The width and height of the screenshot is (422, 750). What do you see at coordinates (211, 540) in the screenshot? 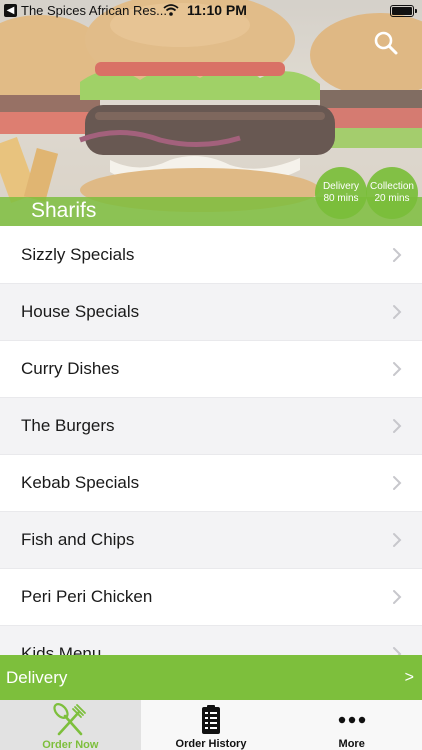
I see `menu-item-fish-and-chips: Fish and Chips` at bounding box center [211, 540].